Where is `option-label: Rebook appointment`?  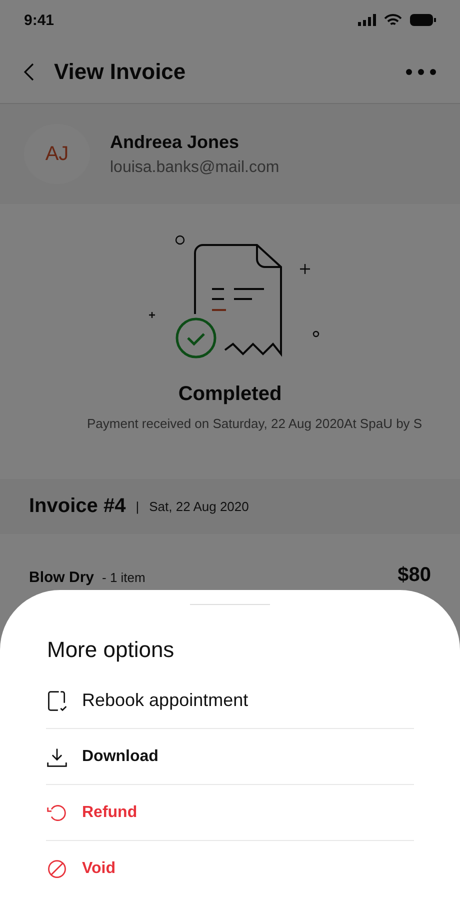
option-label: Rebook appointment is located at coordinates (165, 700).